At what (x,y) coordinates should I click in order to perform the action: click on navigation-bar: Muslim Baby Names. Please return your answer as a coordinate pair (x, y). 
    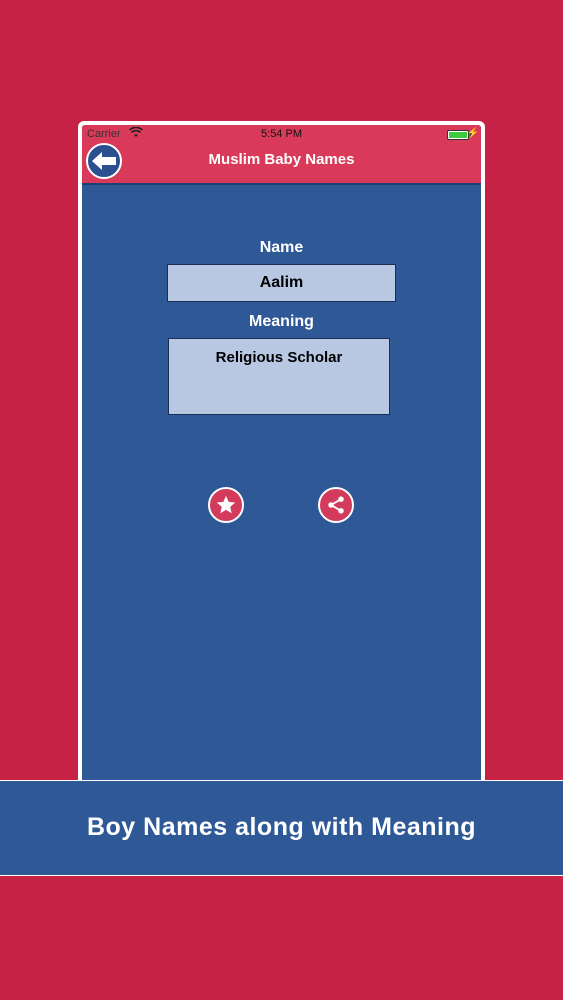
    Looking at the image, I should click on (281, 164).